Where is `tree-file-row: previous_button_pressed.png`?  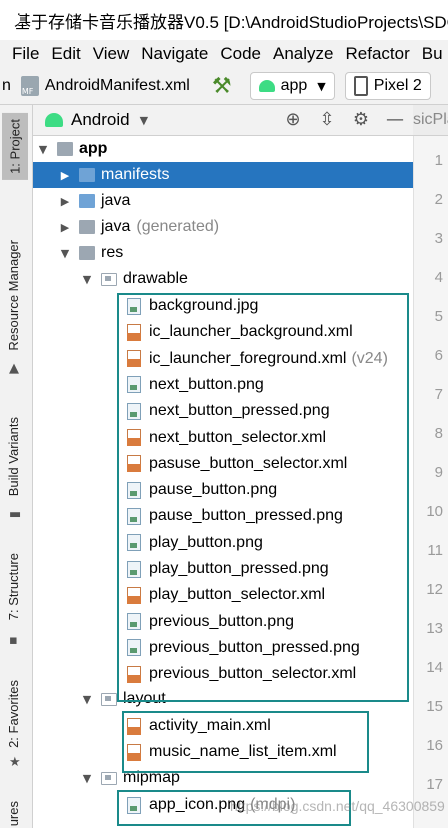
tree-file-row: previous_button_pressed.png is located at coordinates (223, 648).